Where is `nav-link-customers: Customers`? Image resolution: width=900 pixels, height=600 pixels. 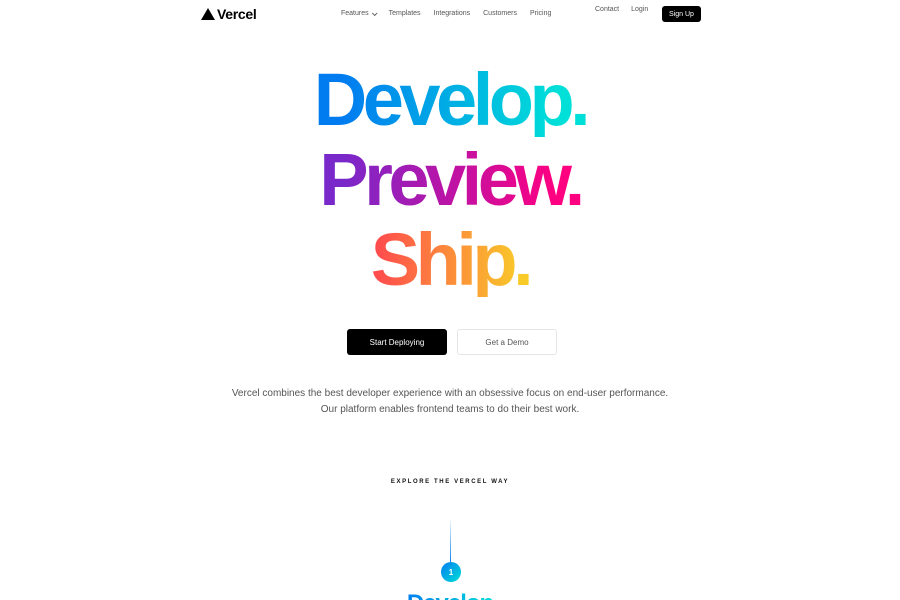 nav-link-customers: Customers is located at coordinates (500, 13).